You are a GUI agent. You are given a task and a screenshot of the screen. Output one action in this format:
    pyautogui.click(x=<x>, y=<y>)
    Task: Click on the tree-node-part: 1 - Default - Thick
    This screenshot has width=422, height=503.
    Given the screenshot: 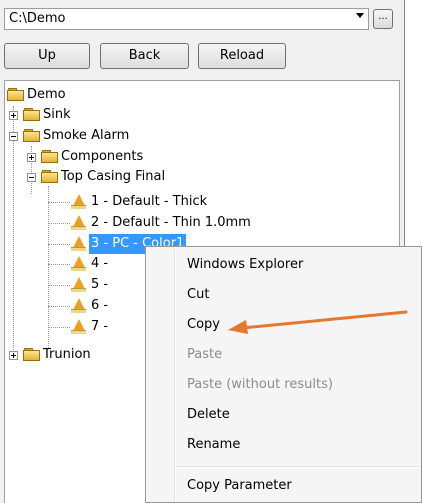 What is the action you would take?
    pyautogui.click(x=200, y=202)
    